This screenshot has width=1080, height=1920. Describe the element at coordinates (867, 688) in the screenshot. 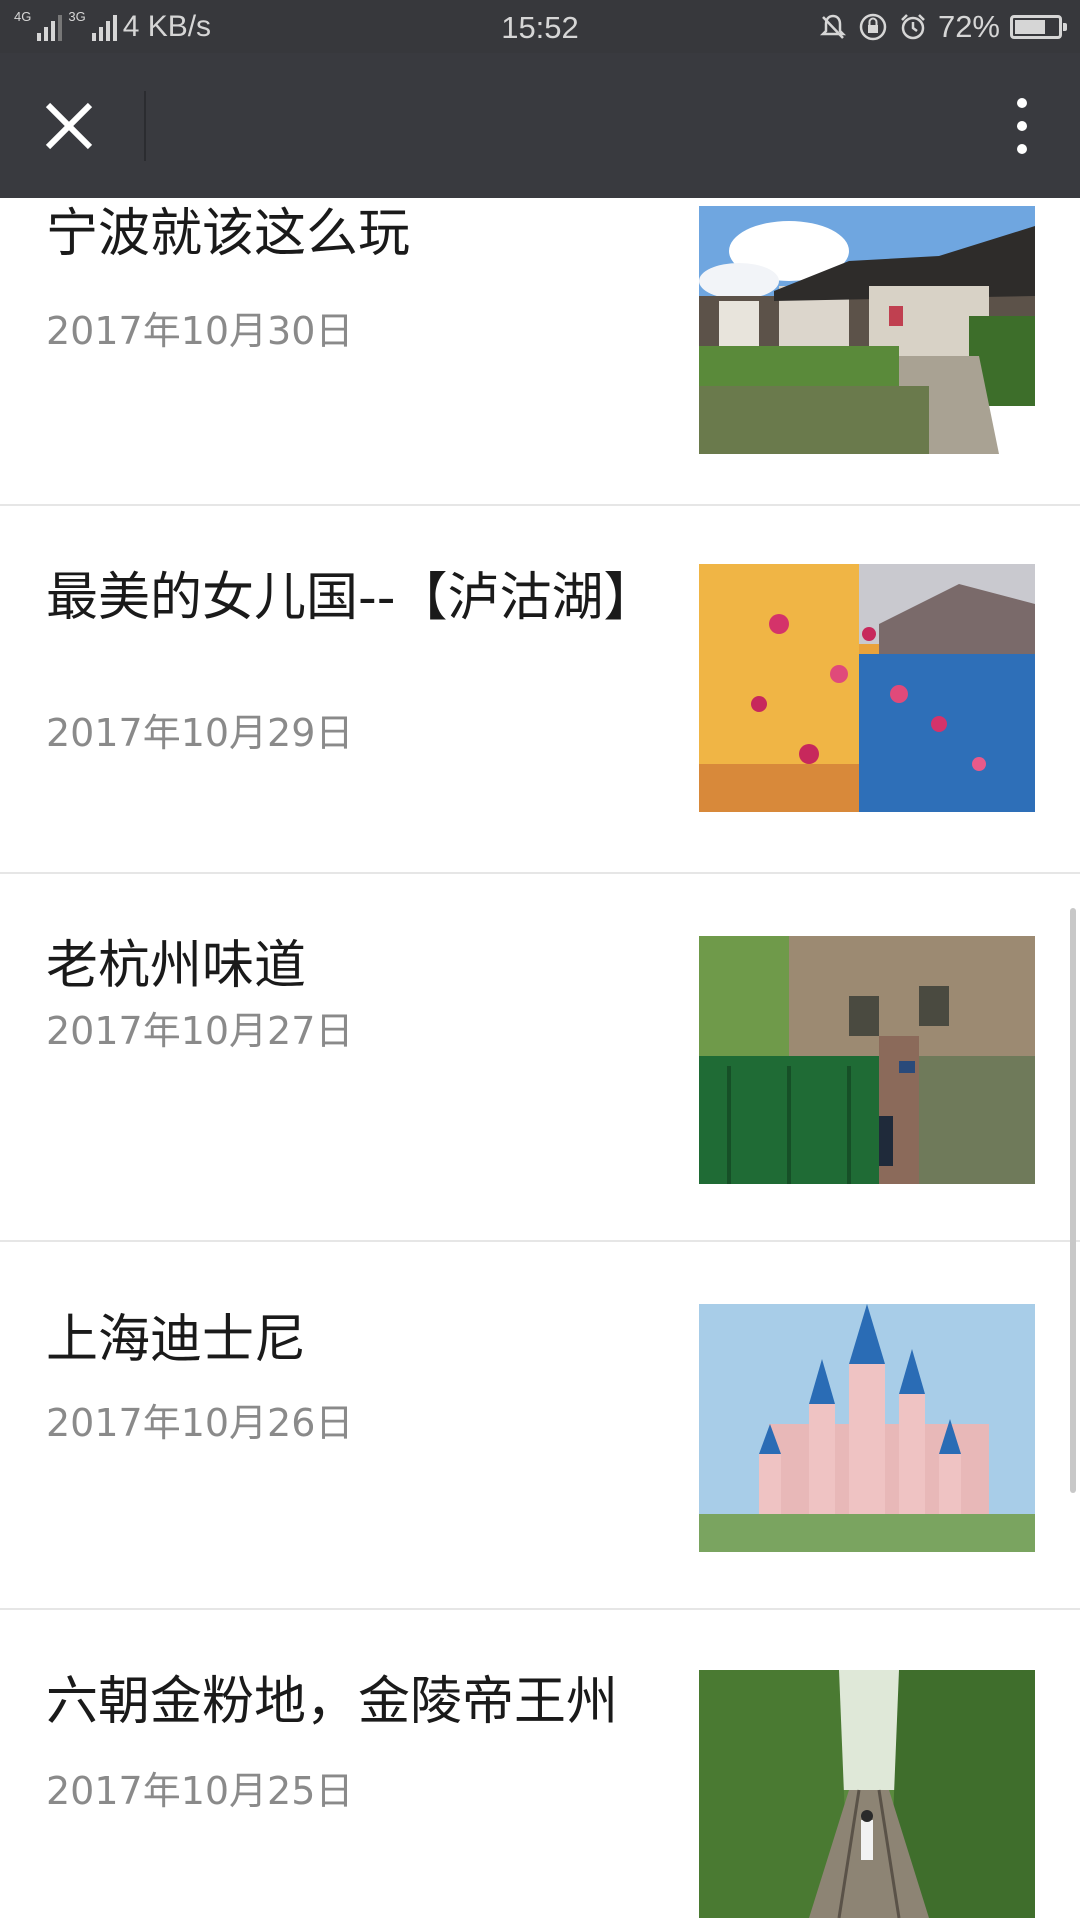

I see `flowers-lake-photo` at that location.